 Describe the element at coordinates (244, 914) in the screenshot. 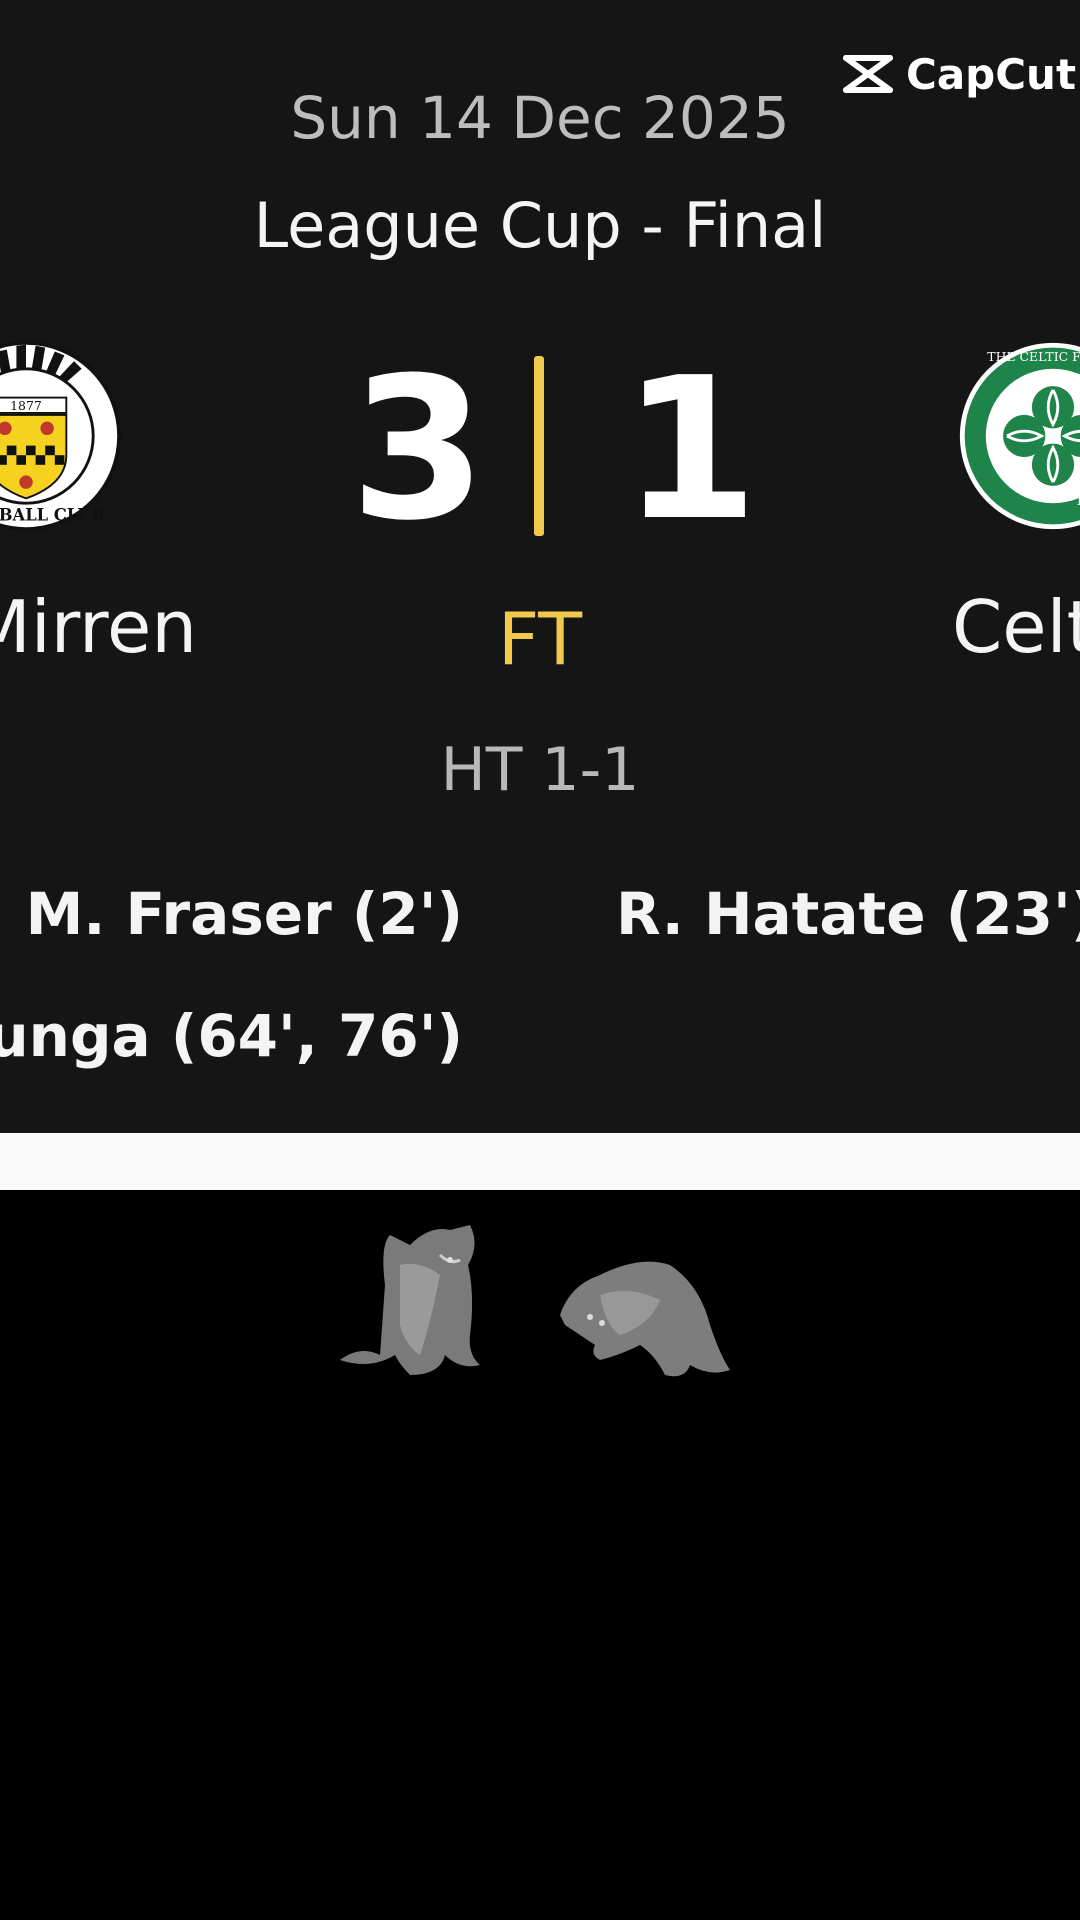

I see `home-scorer: M. Fraser (2')` at that location.